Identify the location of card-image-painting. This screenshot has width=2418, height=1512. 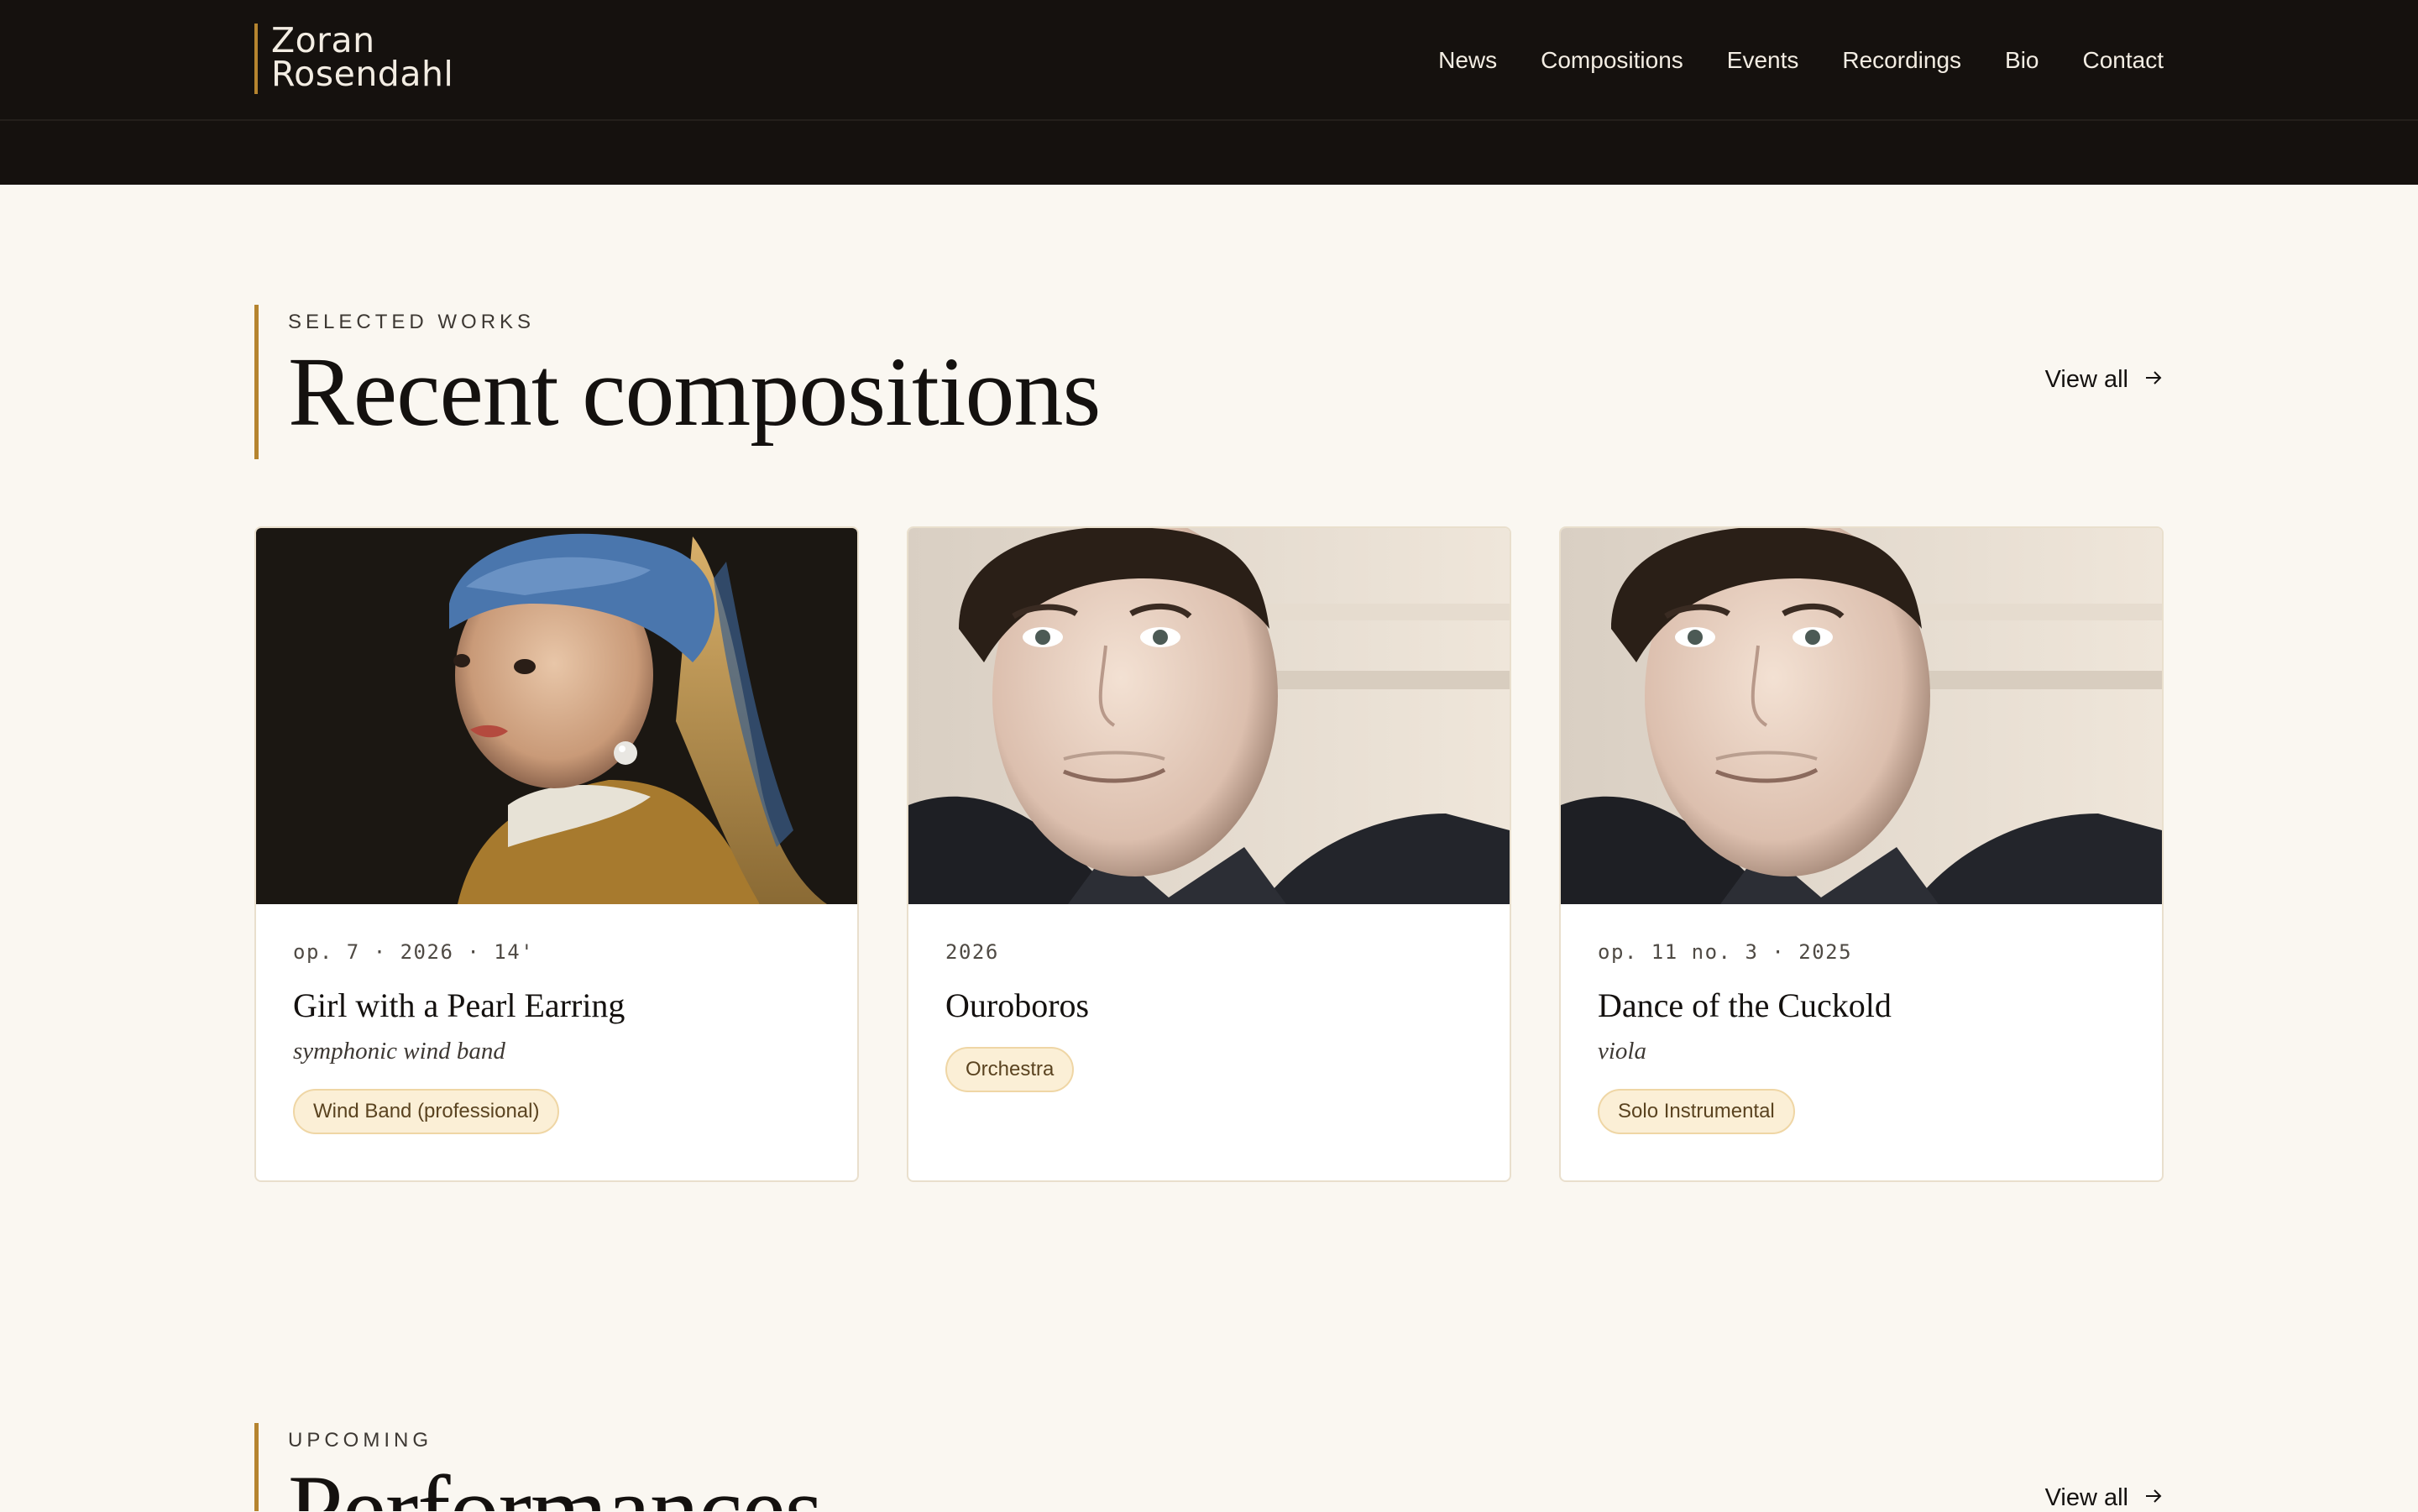
(556, 716).